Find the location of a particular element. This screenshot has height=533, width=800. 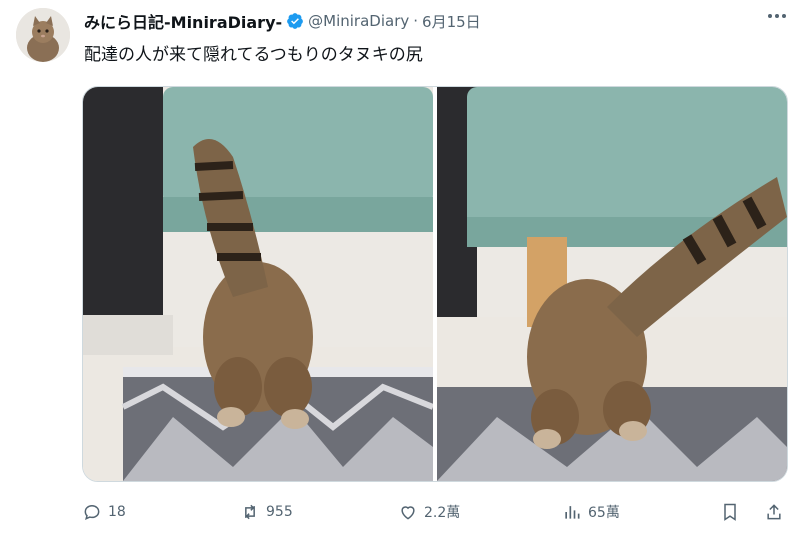

reply-button: 18 is located at coordinates (104, 512).